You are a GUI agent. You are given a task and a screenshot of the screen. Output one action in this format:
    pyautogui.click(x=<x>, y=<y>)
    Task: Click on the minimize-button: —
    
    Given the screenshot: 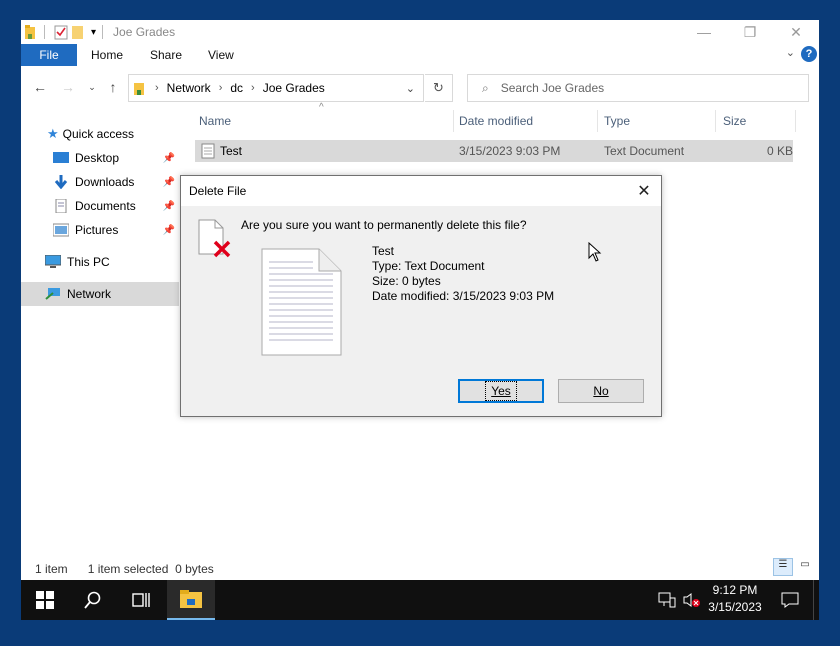 What is the action you would take?
    pyautogui.click(x=704, y=32)
    